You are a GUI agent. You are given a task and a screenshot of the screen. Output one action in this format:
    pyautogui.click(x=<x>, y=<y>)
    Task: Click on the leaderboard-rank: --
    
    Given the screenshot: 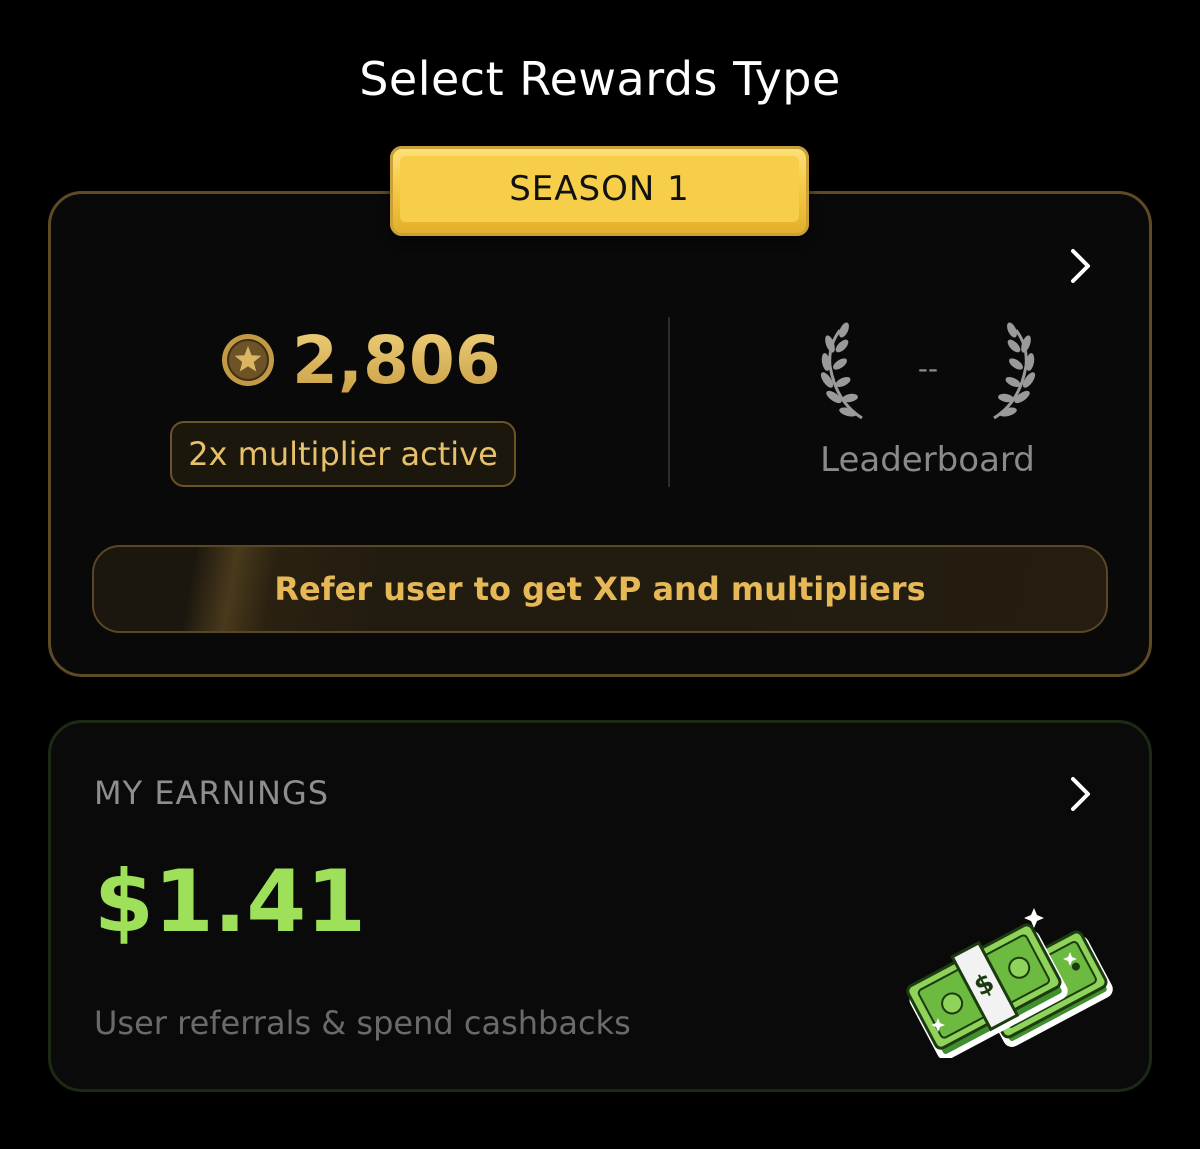 What is the action you would take?
    pyautogui.click(x=928, y=368)
    